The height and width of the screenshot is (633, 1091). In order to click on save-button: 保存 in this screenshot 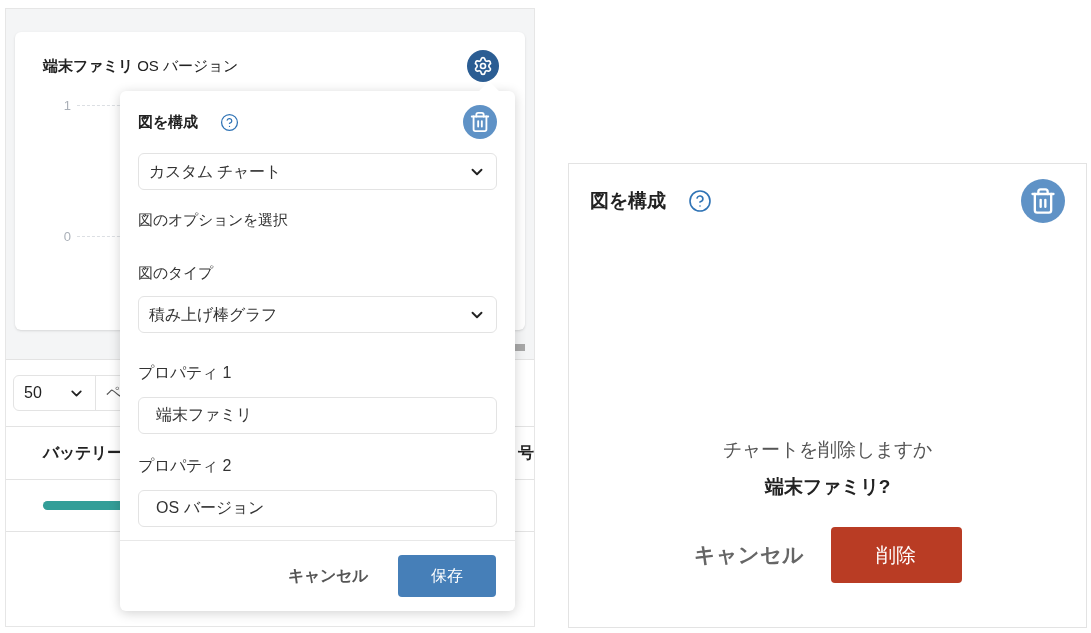, I will do `click(447, 576)`.